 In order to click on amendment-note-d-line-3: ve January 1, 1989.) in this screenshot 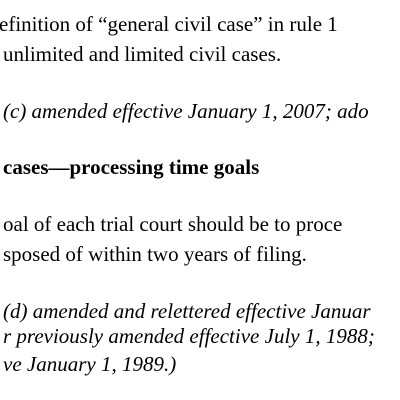, I will do `click(90, 364)`.